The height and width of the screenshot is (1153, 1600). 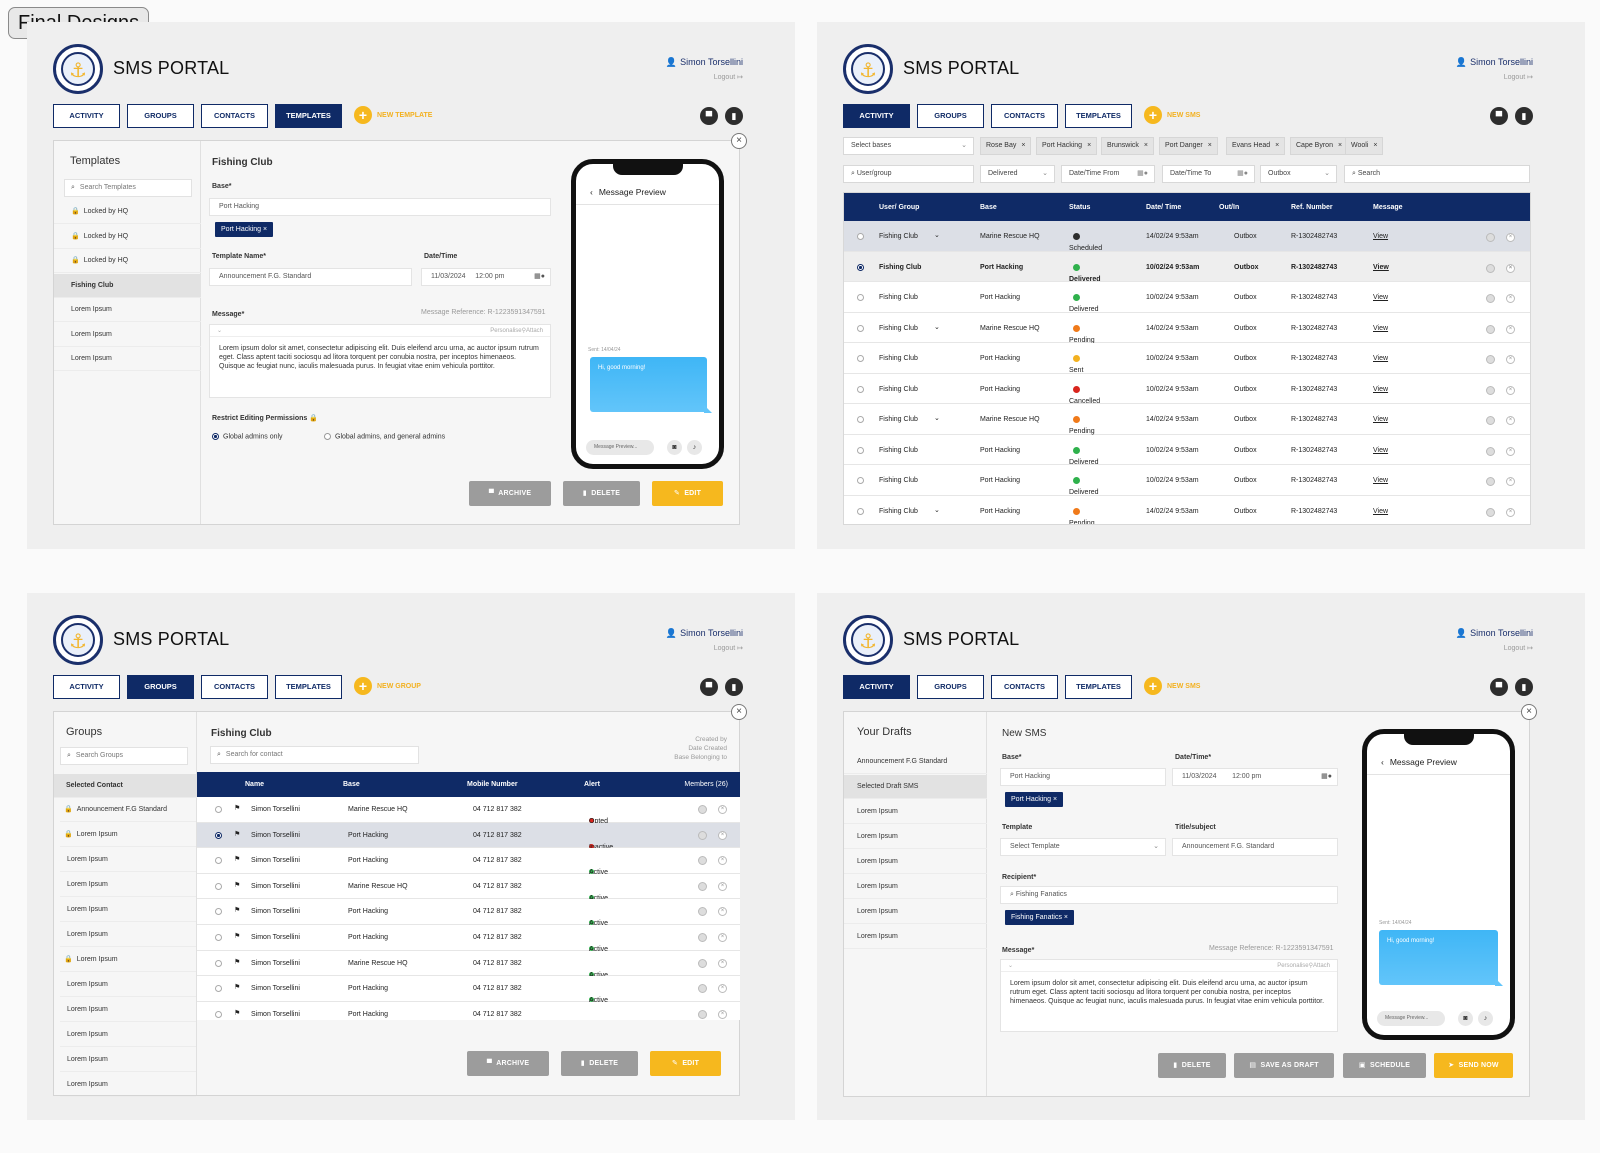 I want to click on radio-global-only: Global admins only, so click(x=247, y=436).